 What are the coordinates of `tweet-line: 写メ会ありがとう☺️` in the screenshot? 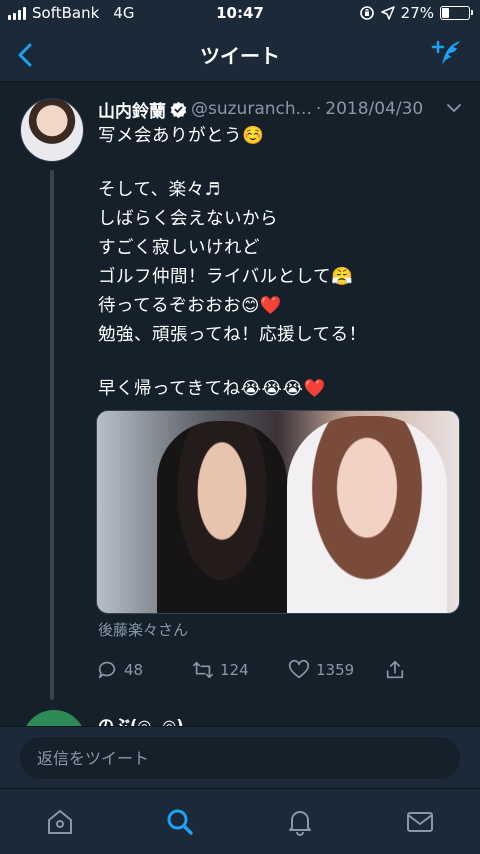 It's located at (181, 136).